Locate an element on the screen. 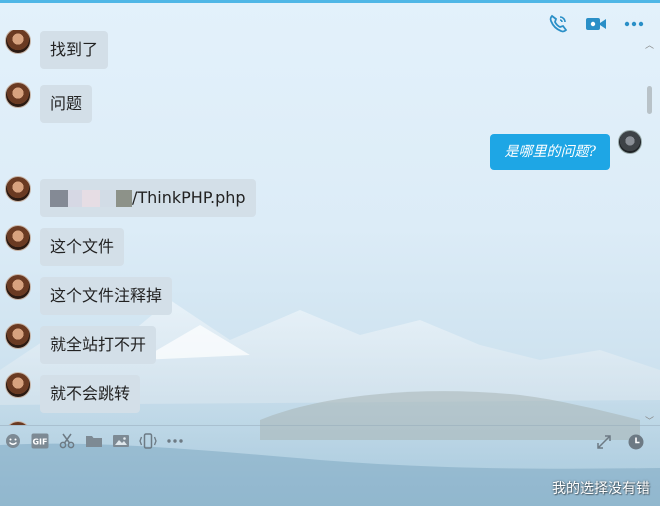 The height and width of the screenshot is (506, 660). chat-scrollbar is located at coordinates (649, 100).